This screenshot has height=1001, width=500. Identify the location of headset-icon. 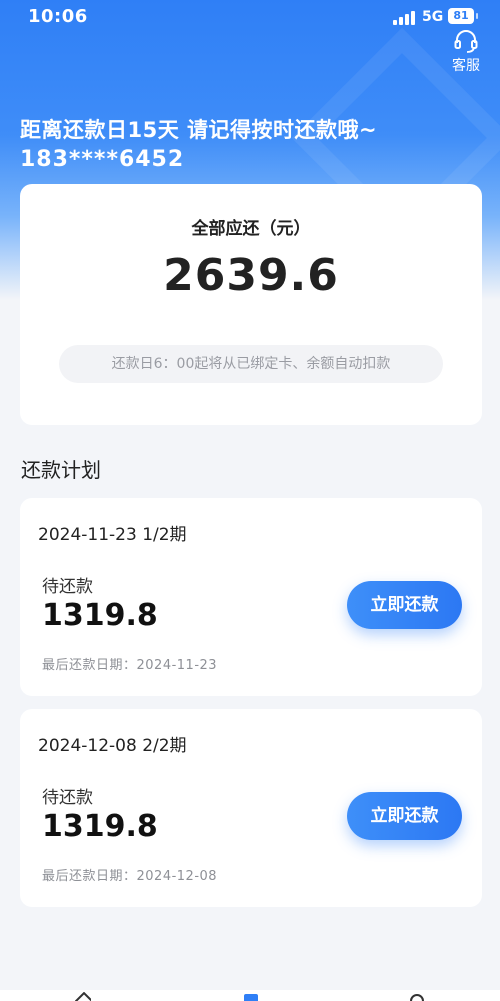
(466, 41).